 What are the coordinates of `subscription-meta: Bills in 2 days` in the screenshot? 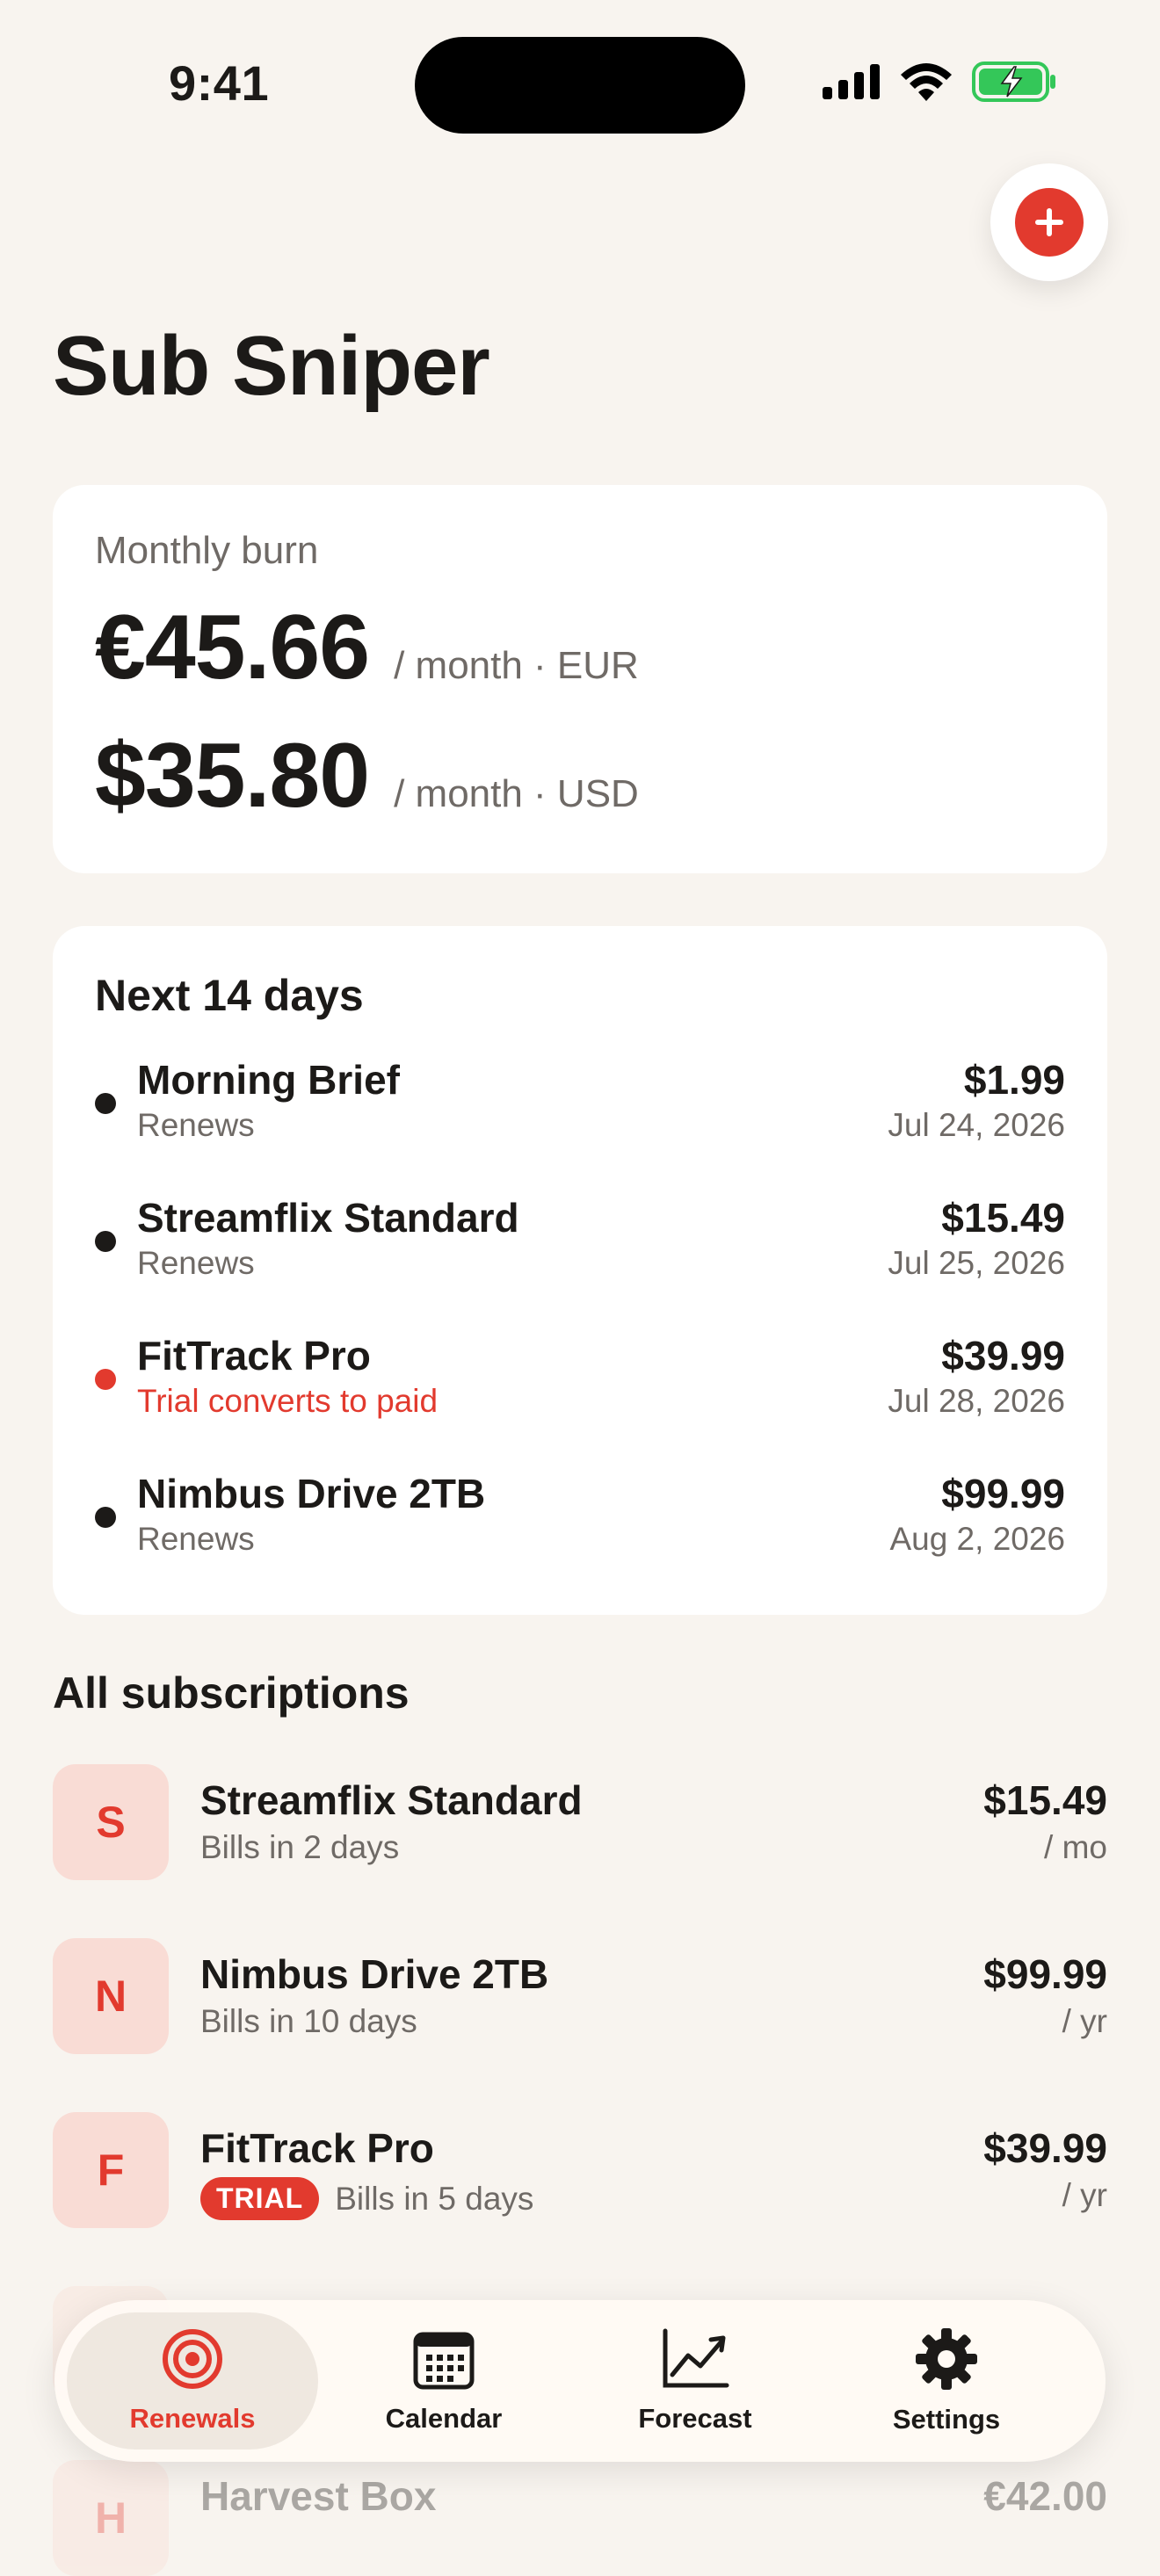 It's located at (299, 1848).